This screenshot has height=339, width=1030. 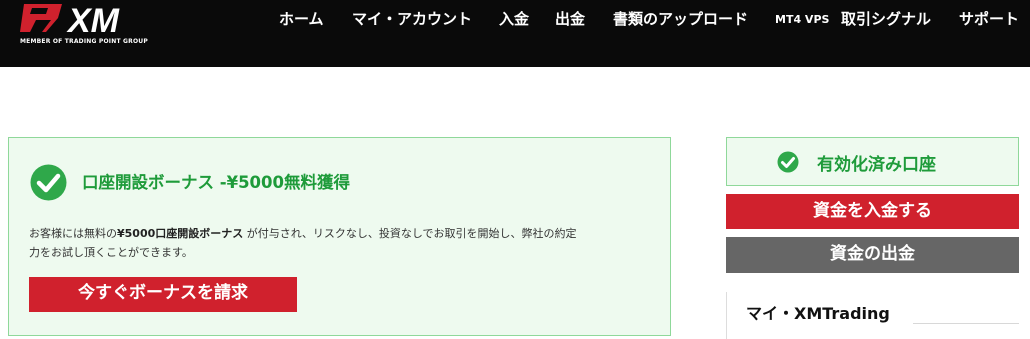 I want to click on nav-item-deposit: 入金, so click(x=514, y=19).